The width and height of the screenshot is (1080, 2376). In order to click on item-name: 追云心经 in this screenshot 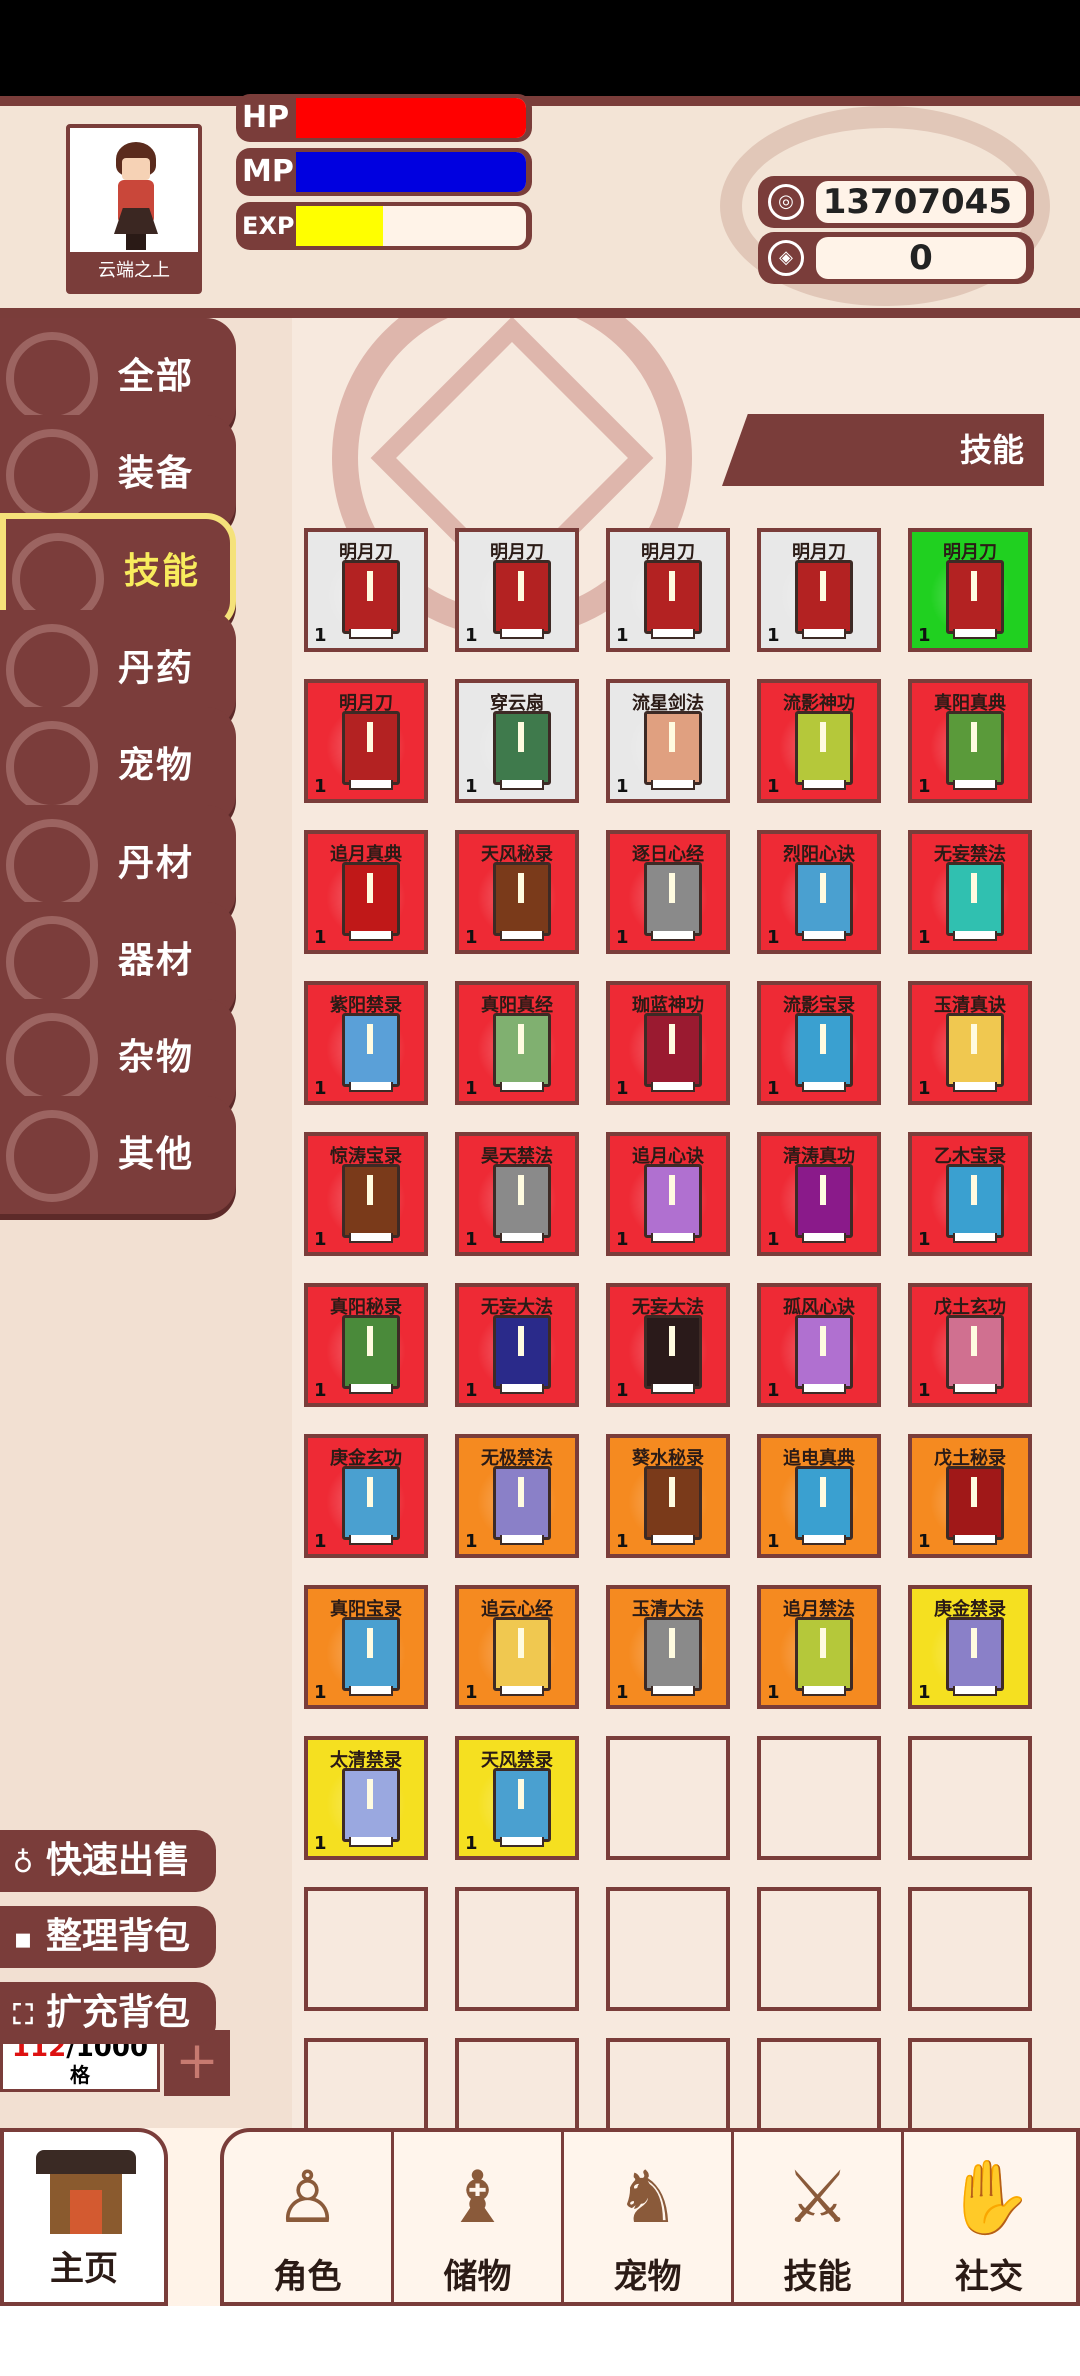, I will do `click(517, 1609)`.